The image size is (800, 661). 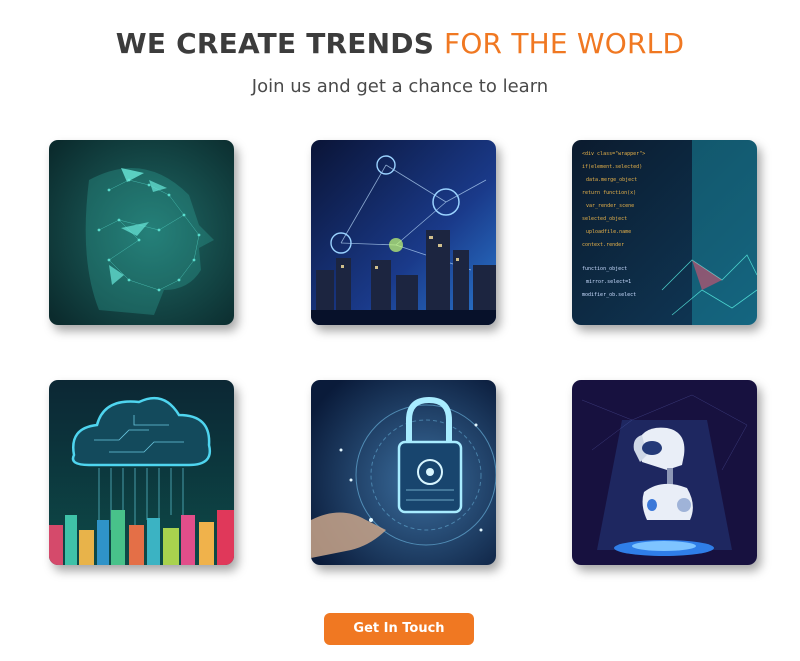 I want to click on image-cloud-computing, so click(x=141, y=472).